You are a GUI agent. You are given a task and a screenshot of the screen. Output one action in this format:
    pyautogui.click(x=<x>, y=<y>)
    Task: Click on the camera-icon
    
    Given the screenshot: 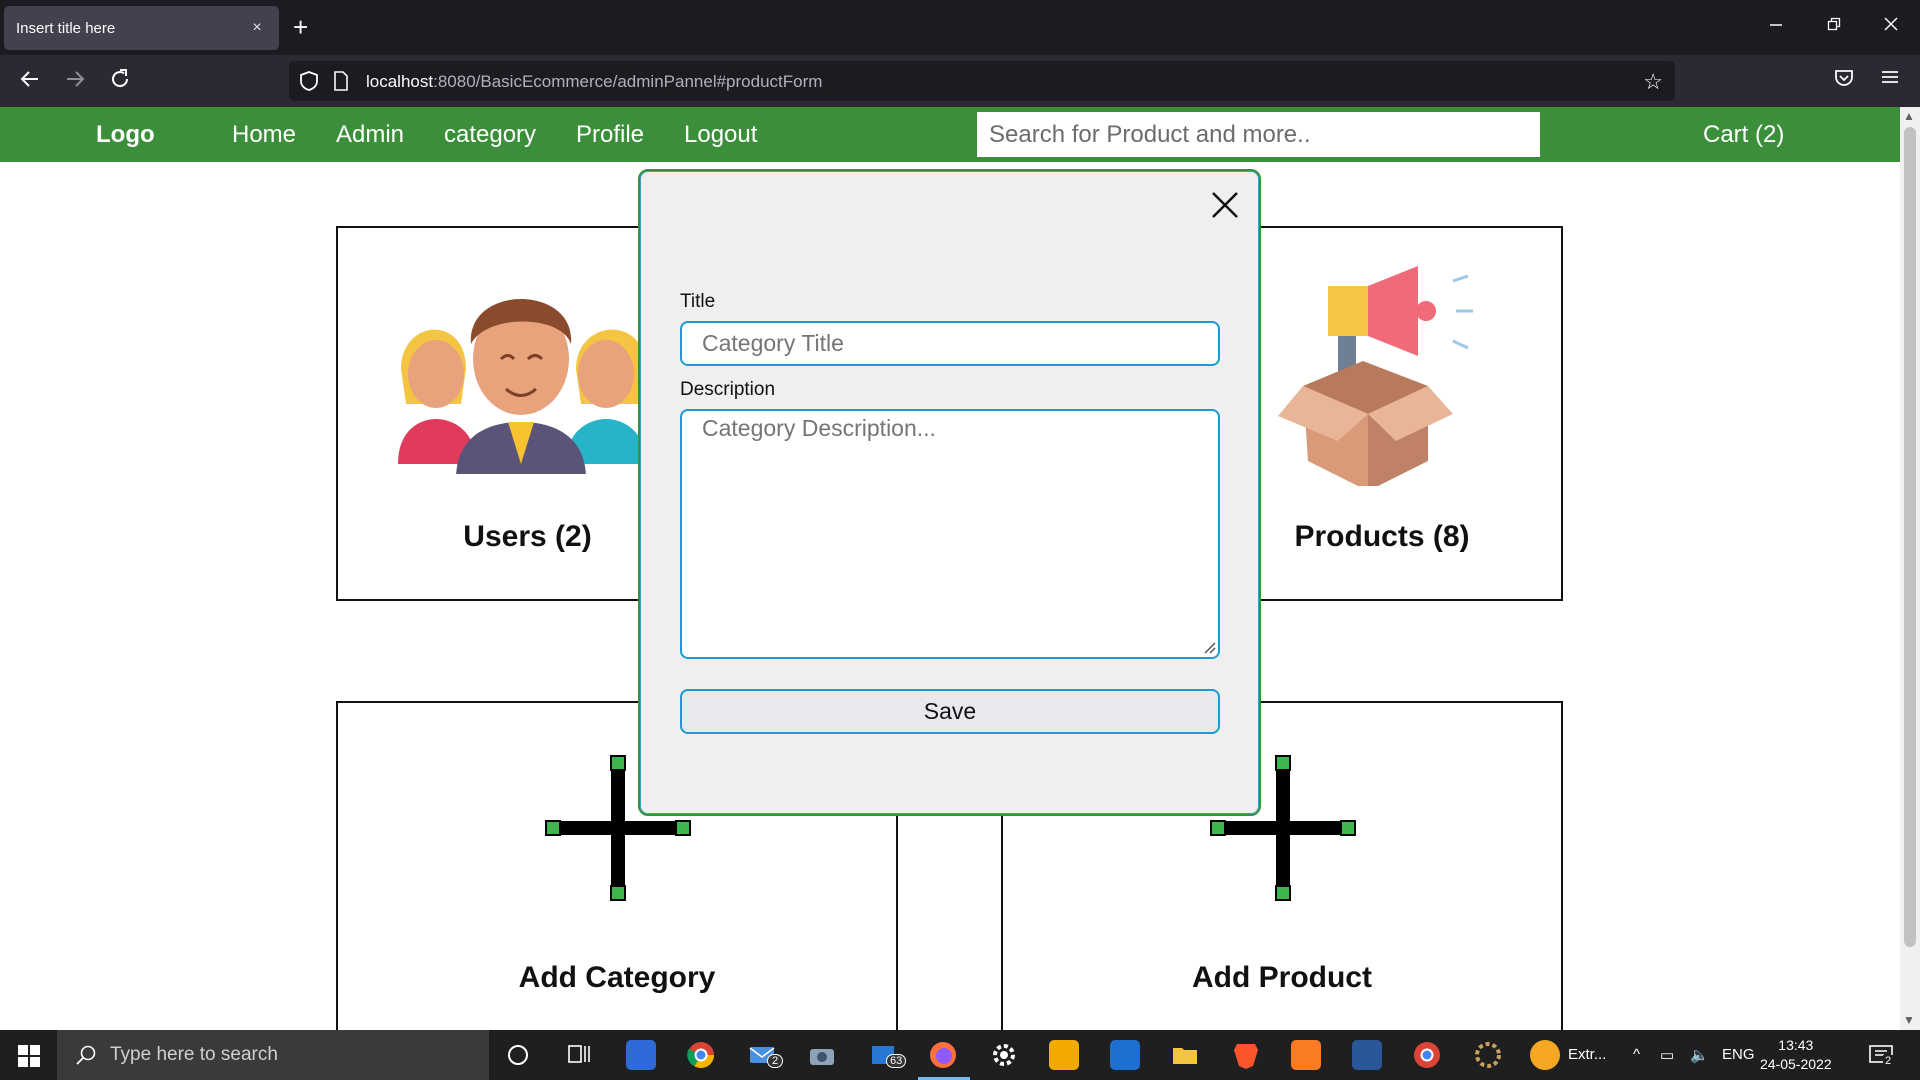 What is the action you would take?
    pyautogui.click(x=822, y=1055)
    